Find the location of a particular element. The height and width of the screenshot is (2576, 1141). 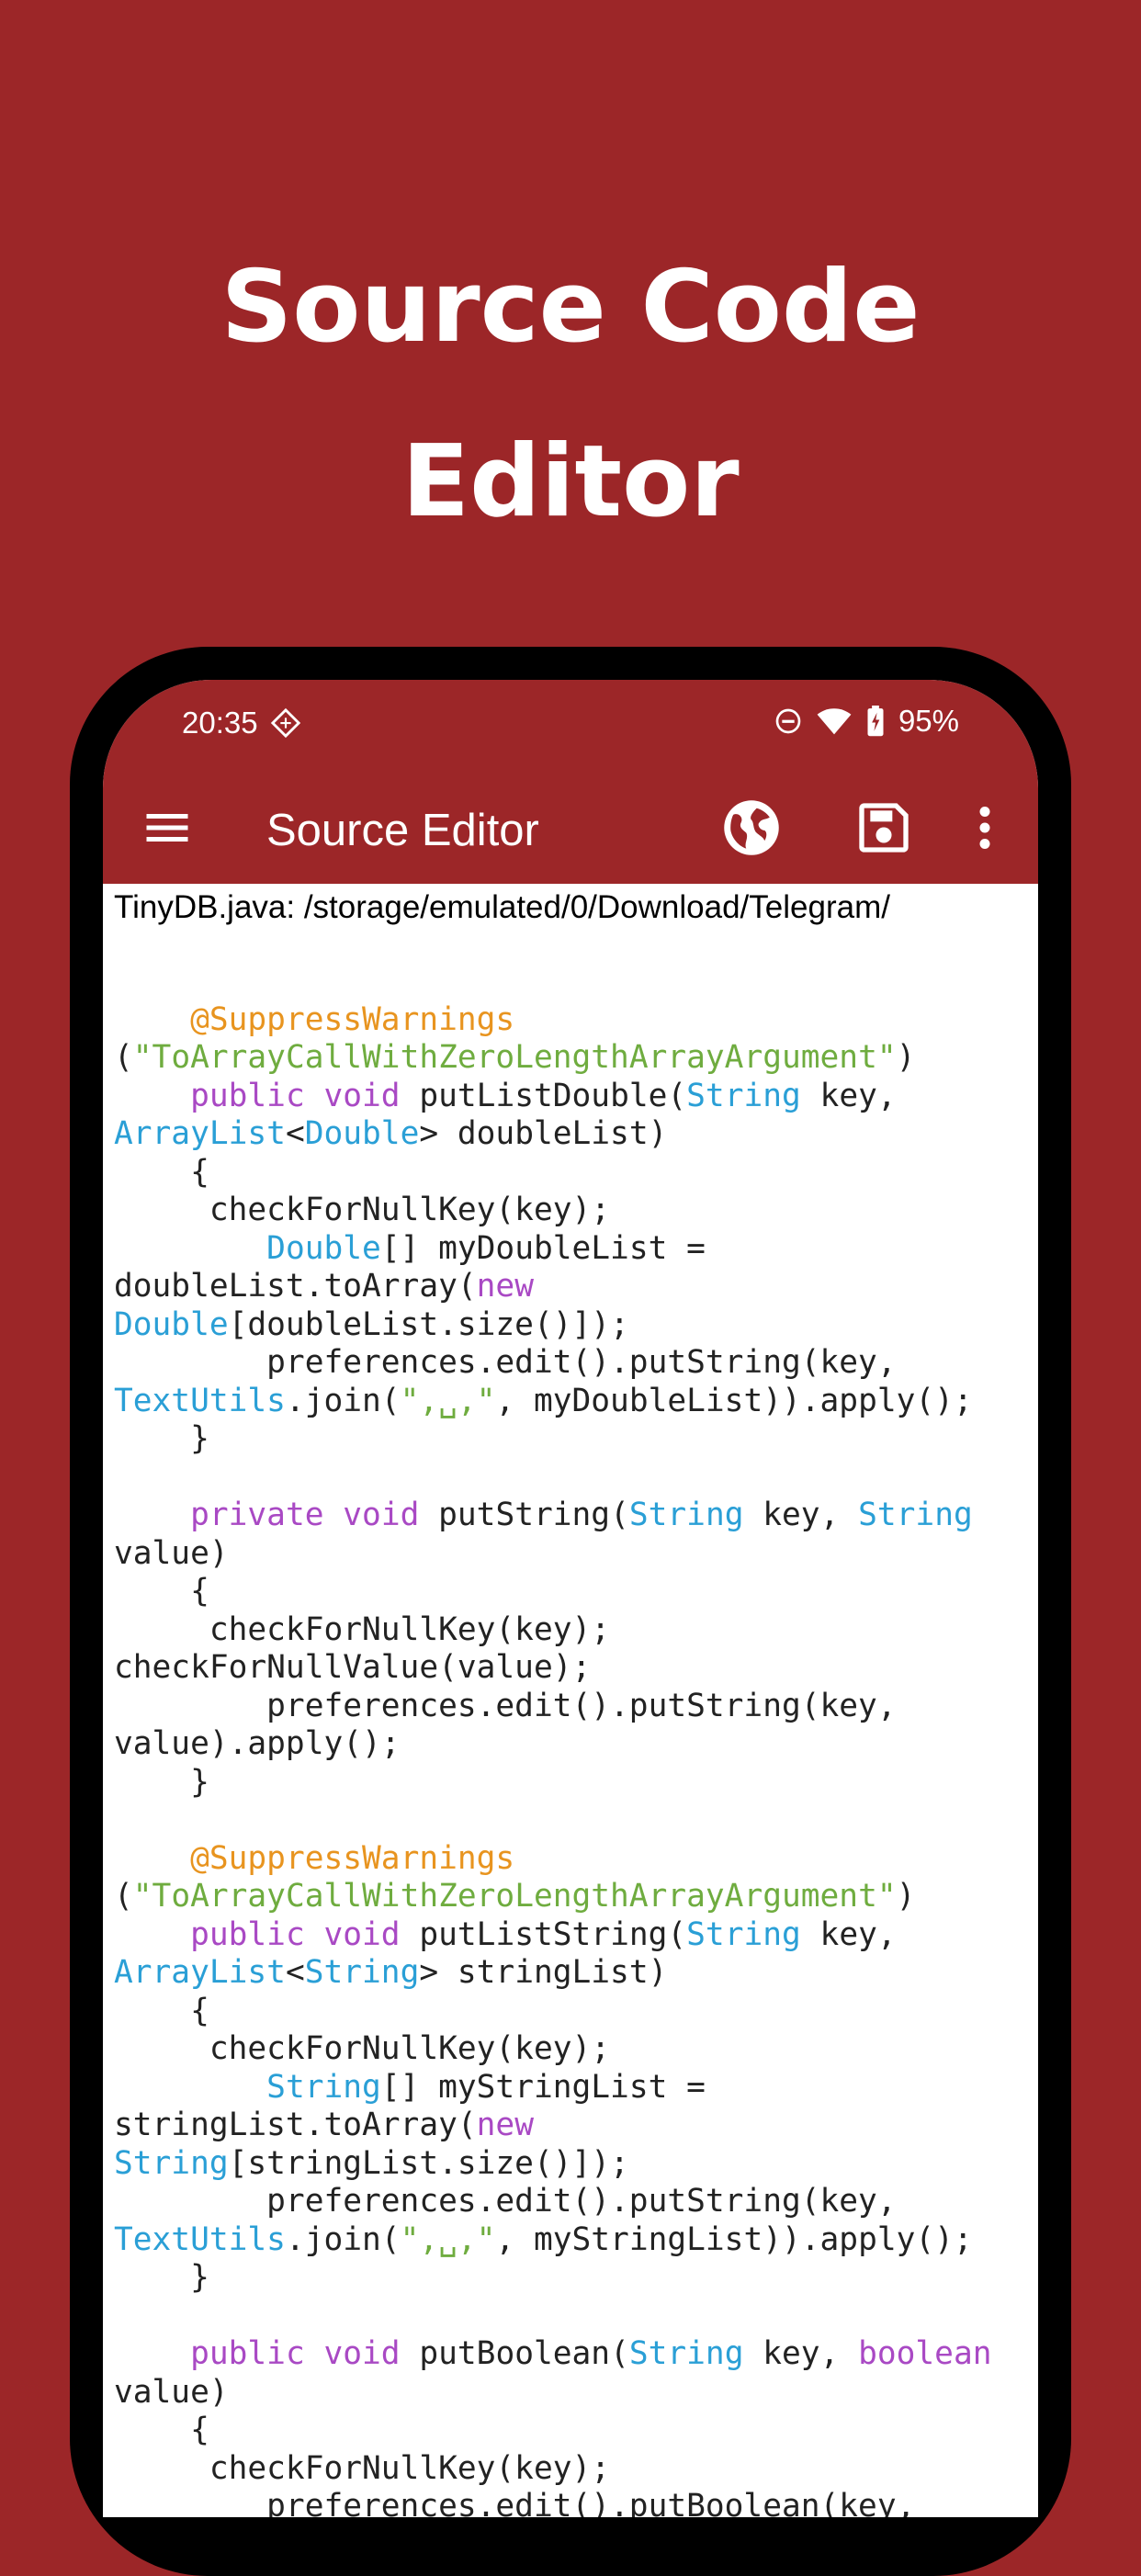

menu-icon is located at coordinates (167, 827).